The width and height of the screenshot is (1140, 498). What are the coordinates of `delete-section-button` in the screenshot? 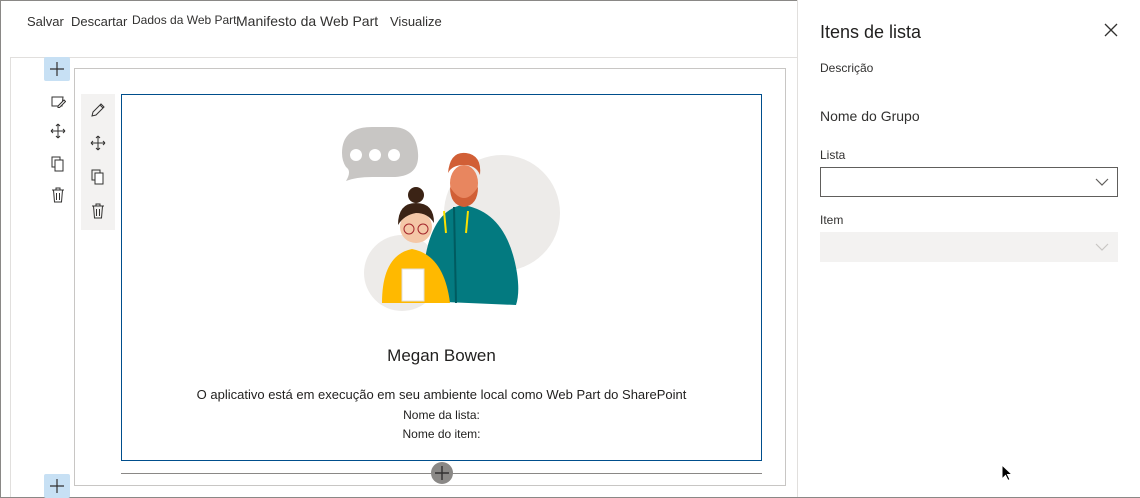 It's located at (58, 195).